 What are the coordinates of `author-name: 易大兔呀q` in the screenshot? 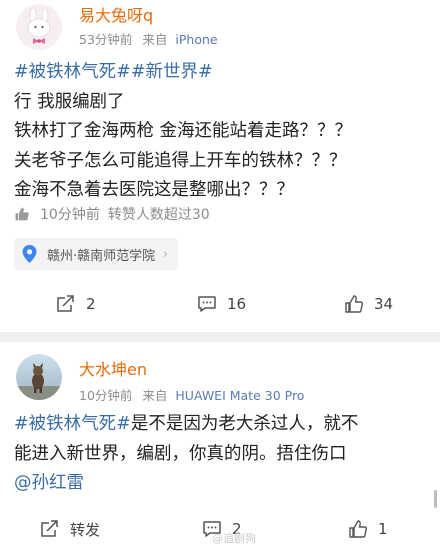 It's located at (116, 14).